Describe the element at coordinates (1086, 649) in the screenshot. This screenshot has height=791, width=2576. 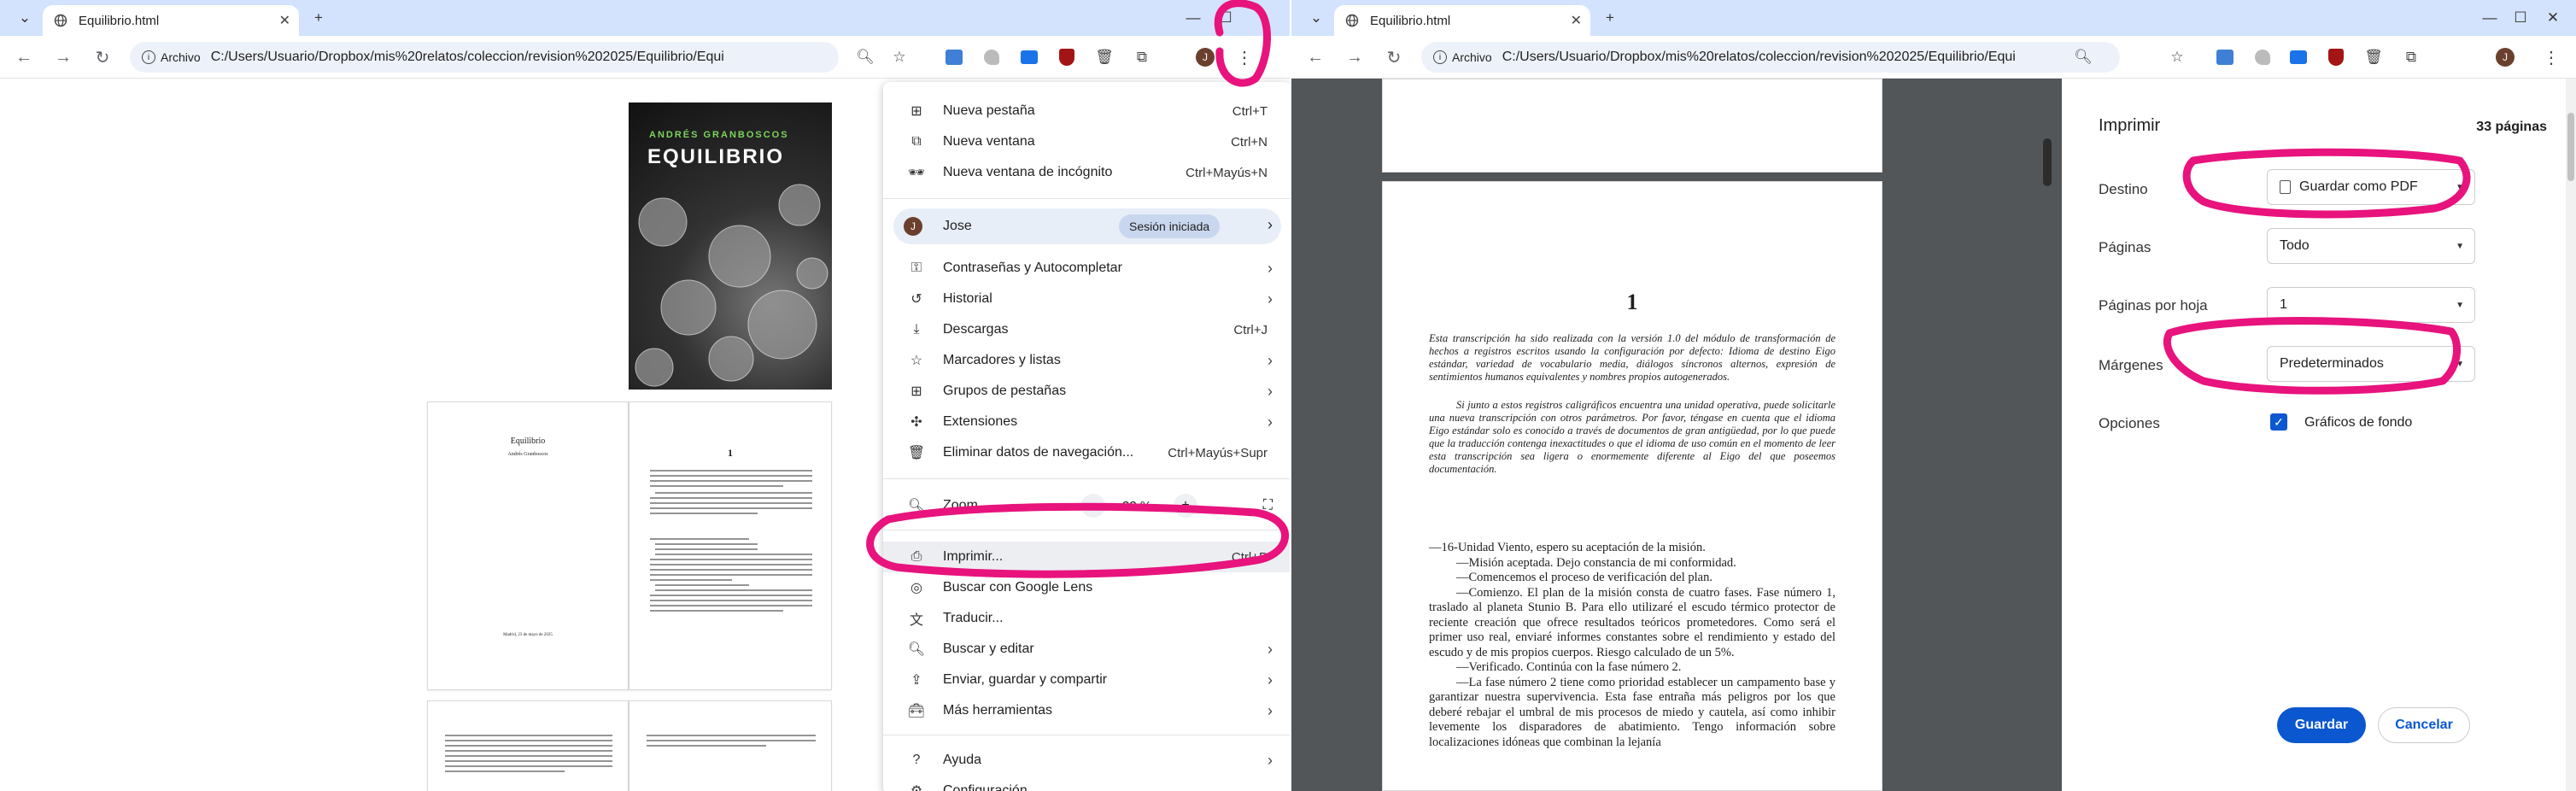
I see `menu-item-find-edit: 🔍︎ Buscar y editar ›` at that location.